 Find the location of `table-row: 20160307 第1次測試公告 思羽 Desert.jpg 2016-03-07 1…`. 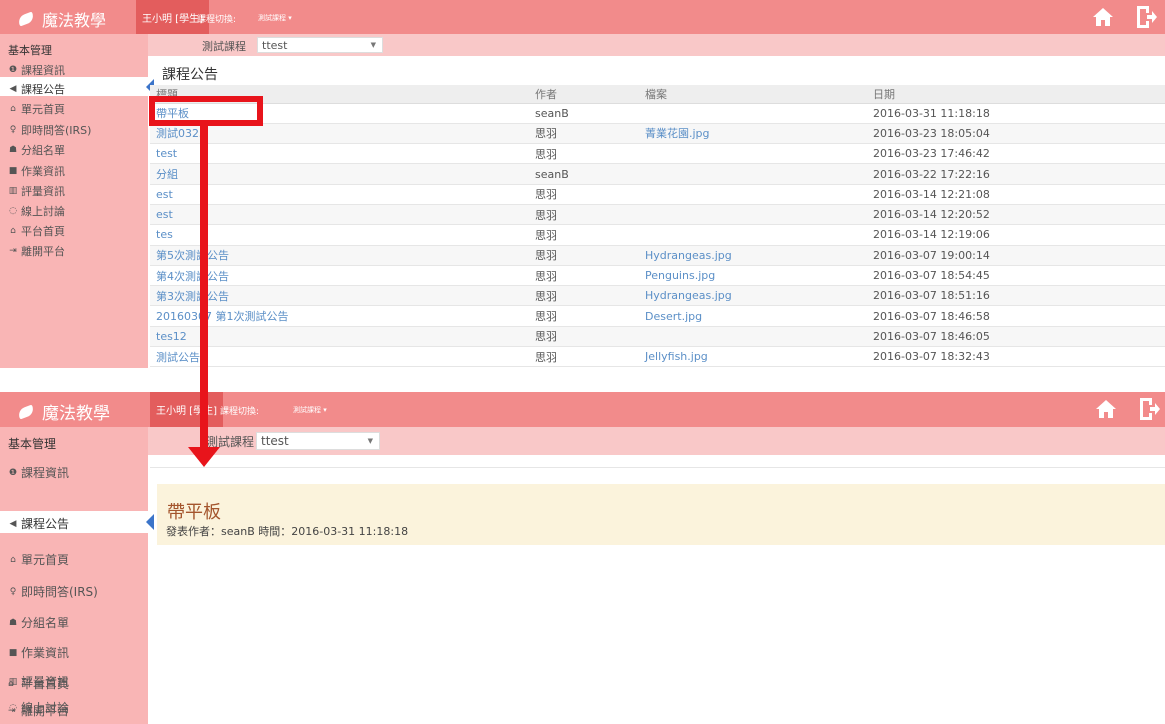

table-row: 20160307 第1次測試公告 思羽 Desert.jpg 2016-03-07 1… is located at coordinates (657, 316).